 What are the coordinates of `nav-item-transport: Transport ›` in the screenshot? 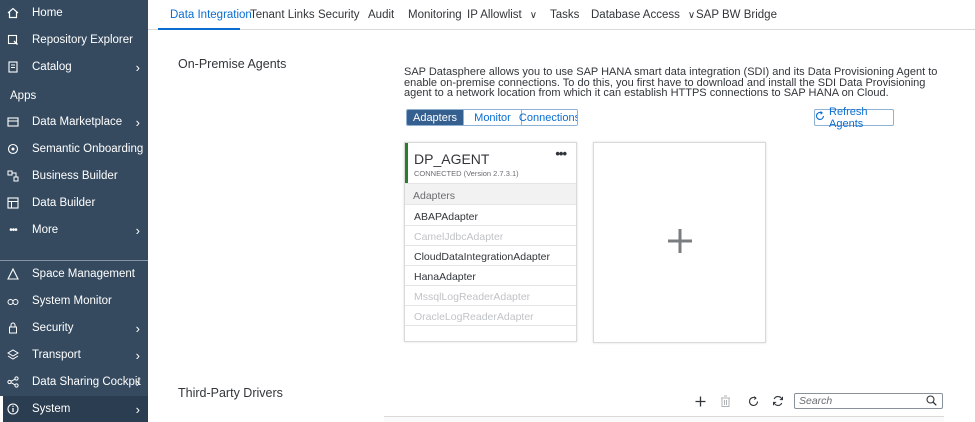 It's located at (74, 355).